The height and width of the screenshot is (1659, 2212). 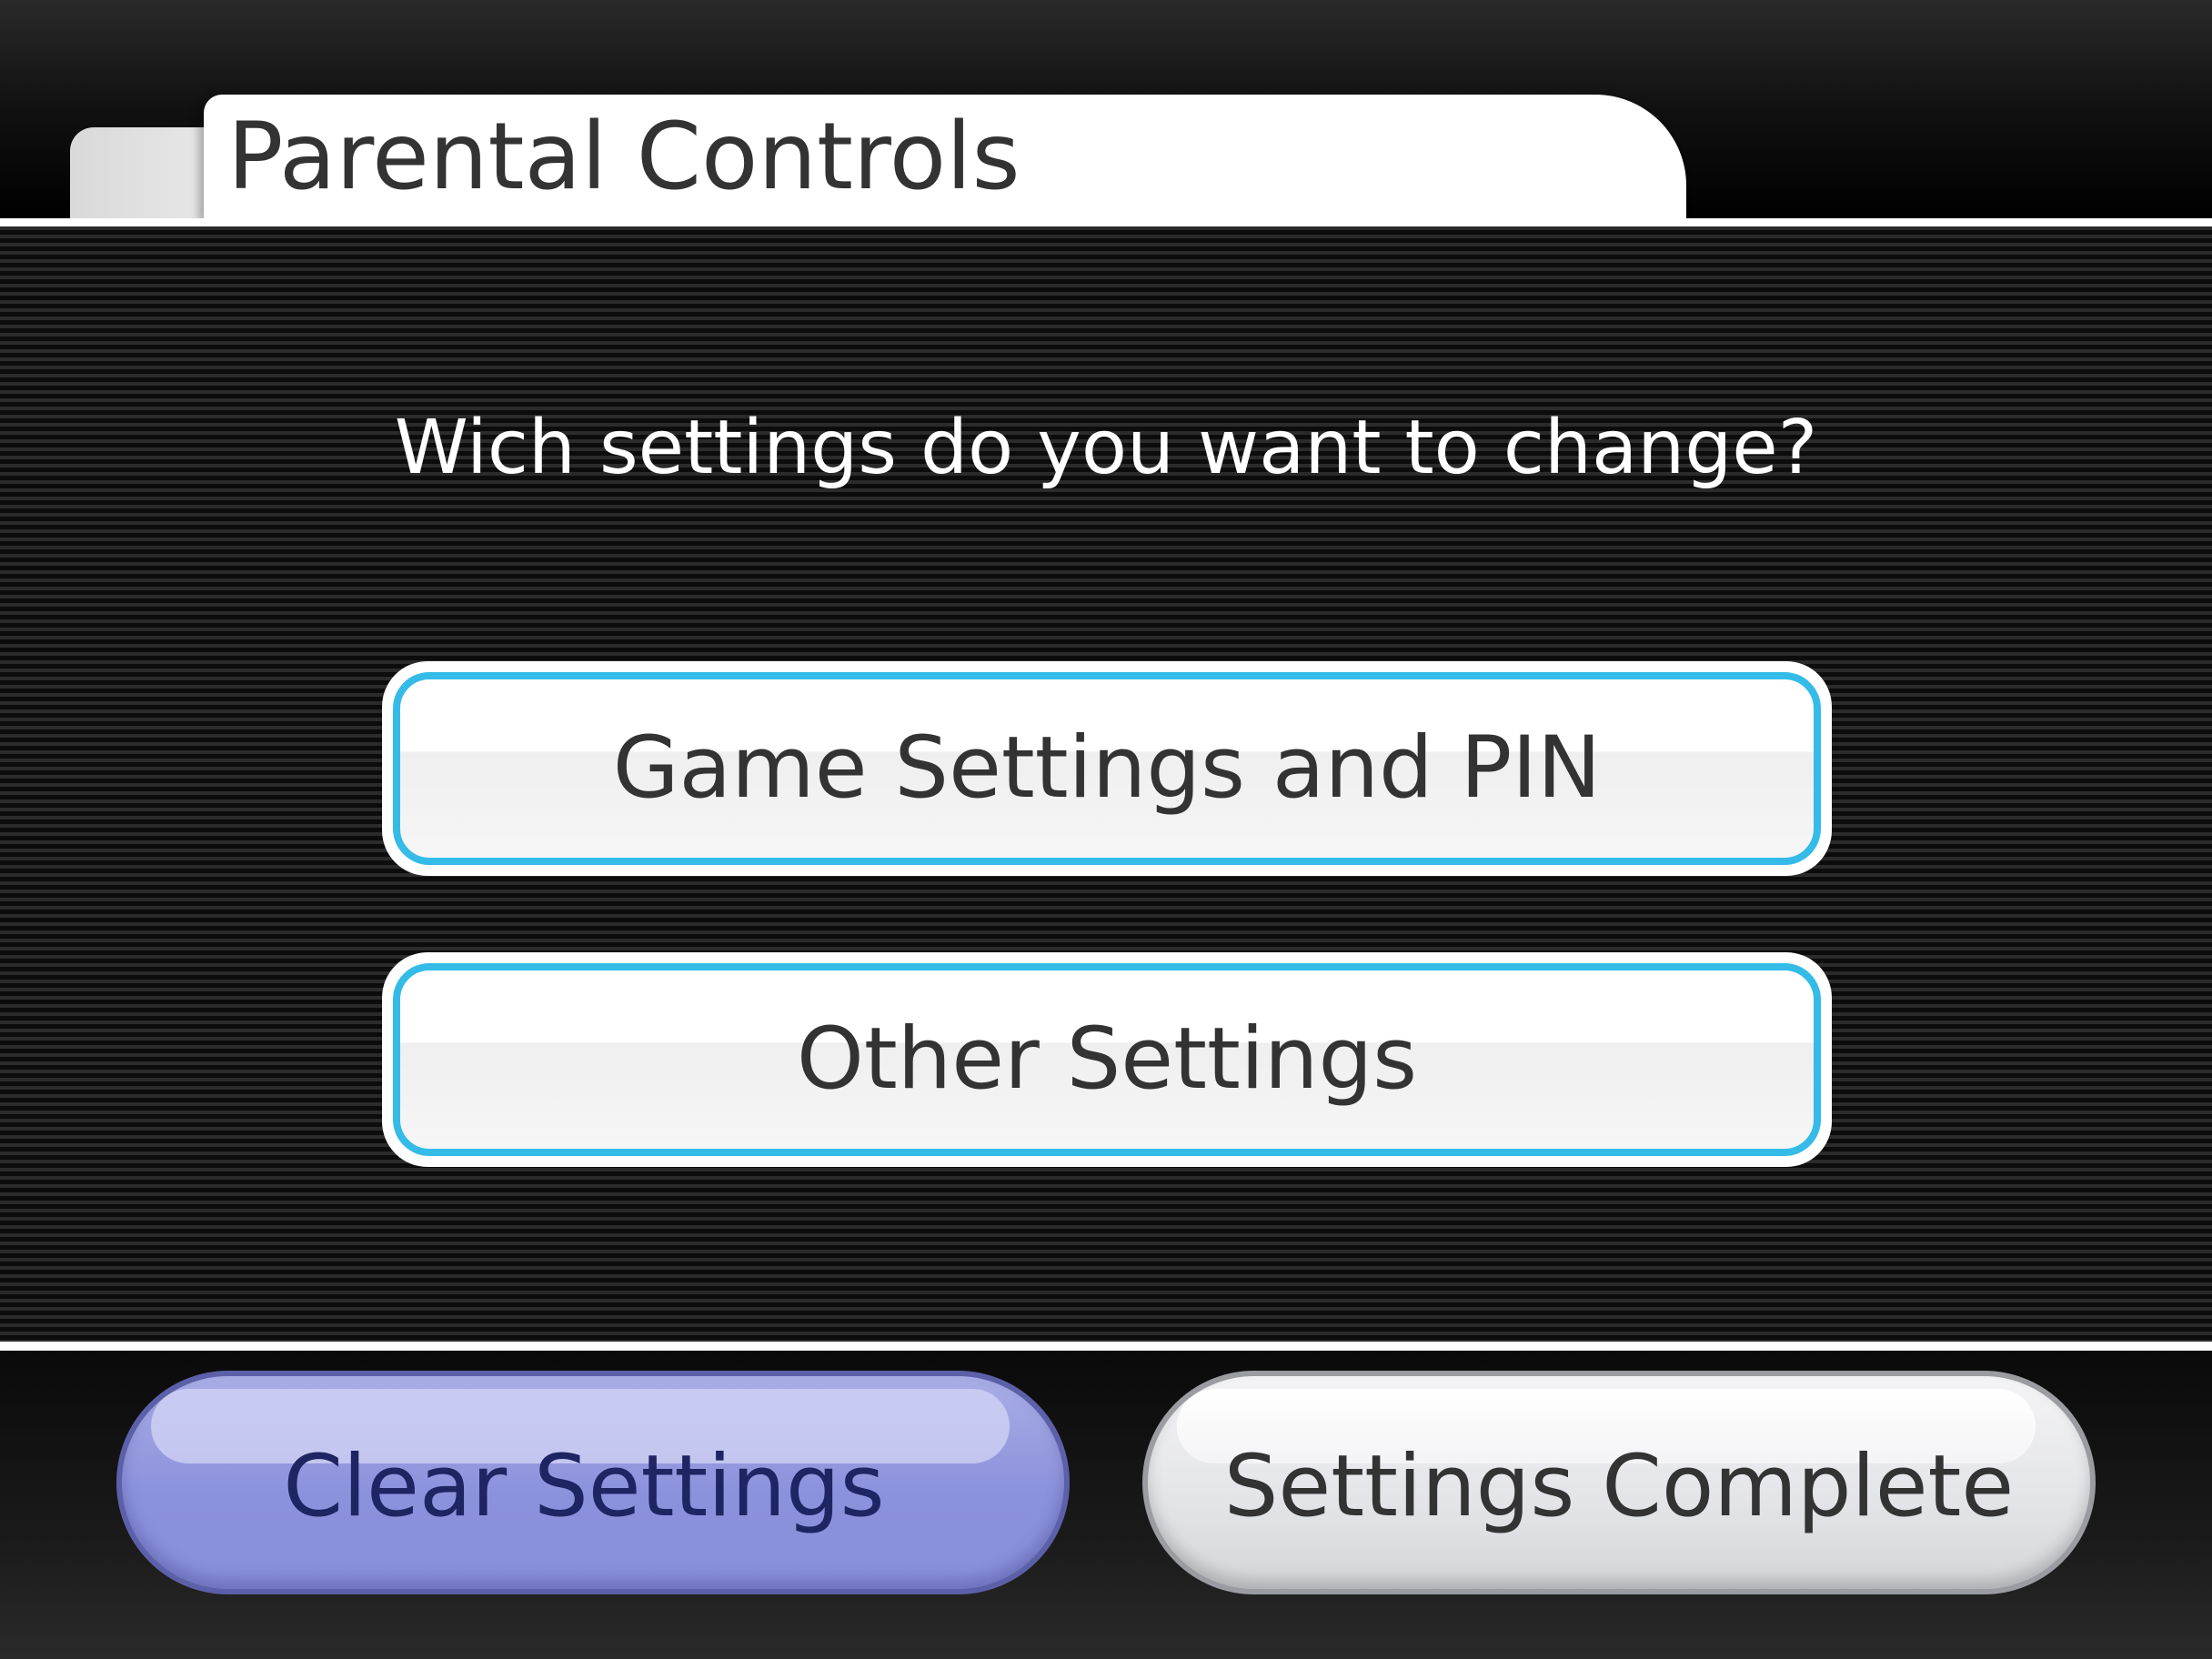 I want to click on header-divider, so click(x=1106, y=222).